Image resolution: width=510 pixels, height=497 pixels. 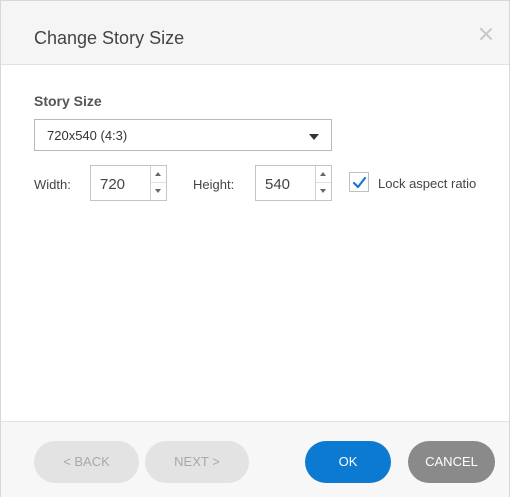 I want to click on dialog-title: Change Story Size, so click(x=109, y=38).